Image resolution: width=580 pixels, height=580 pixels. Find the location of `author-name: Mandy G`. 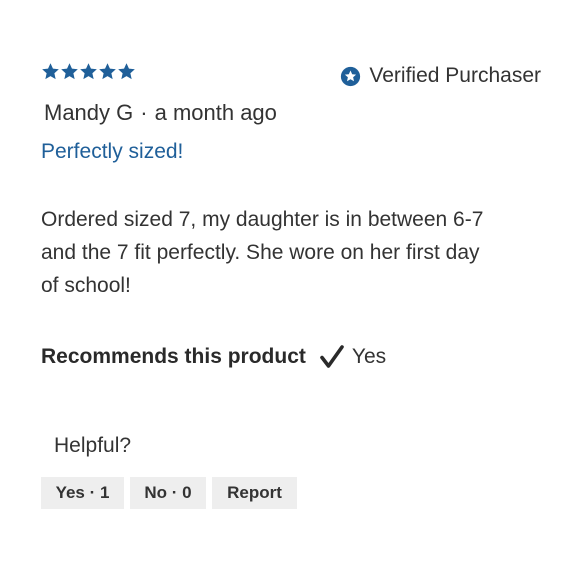

author-name: Mandy G is located at coordinates (89, 112).